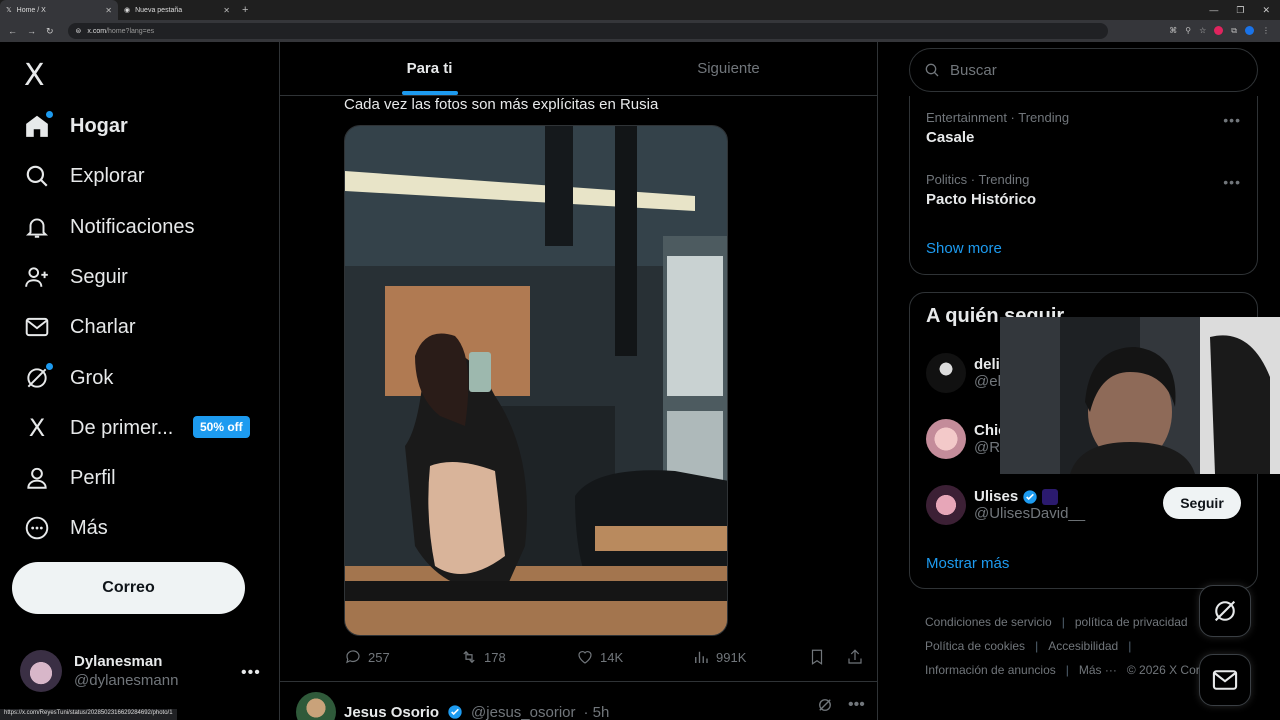  I want to click on x-logo-icon: X, so click(34, 75).